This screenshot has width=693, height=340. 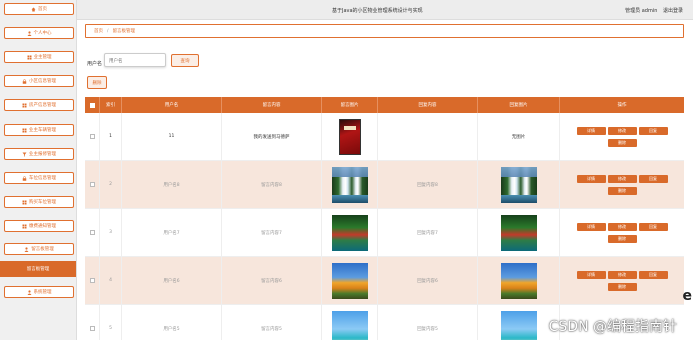 I want to click on index-cell: 1, so click(x=111, y=136).